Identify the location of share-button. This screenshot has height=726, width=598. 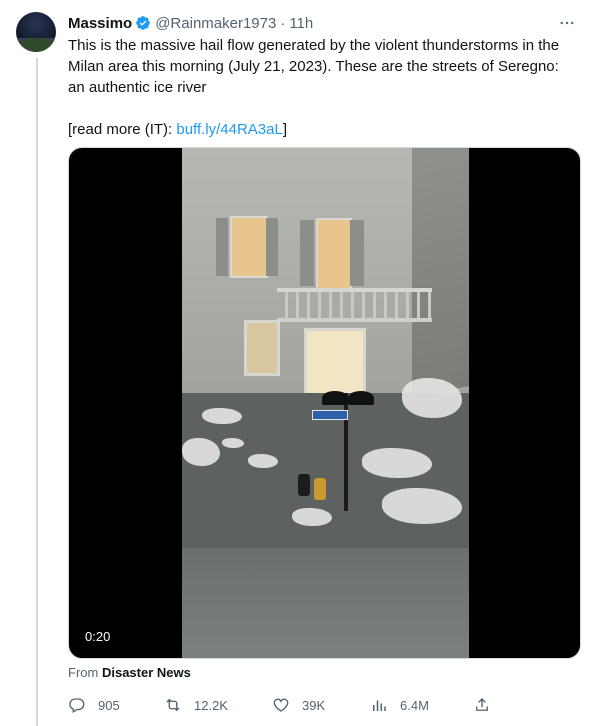
(482, 705).